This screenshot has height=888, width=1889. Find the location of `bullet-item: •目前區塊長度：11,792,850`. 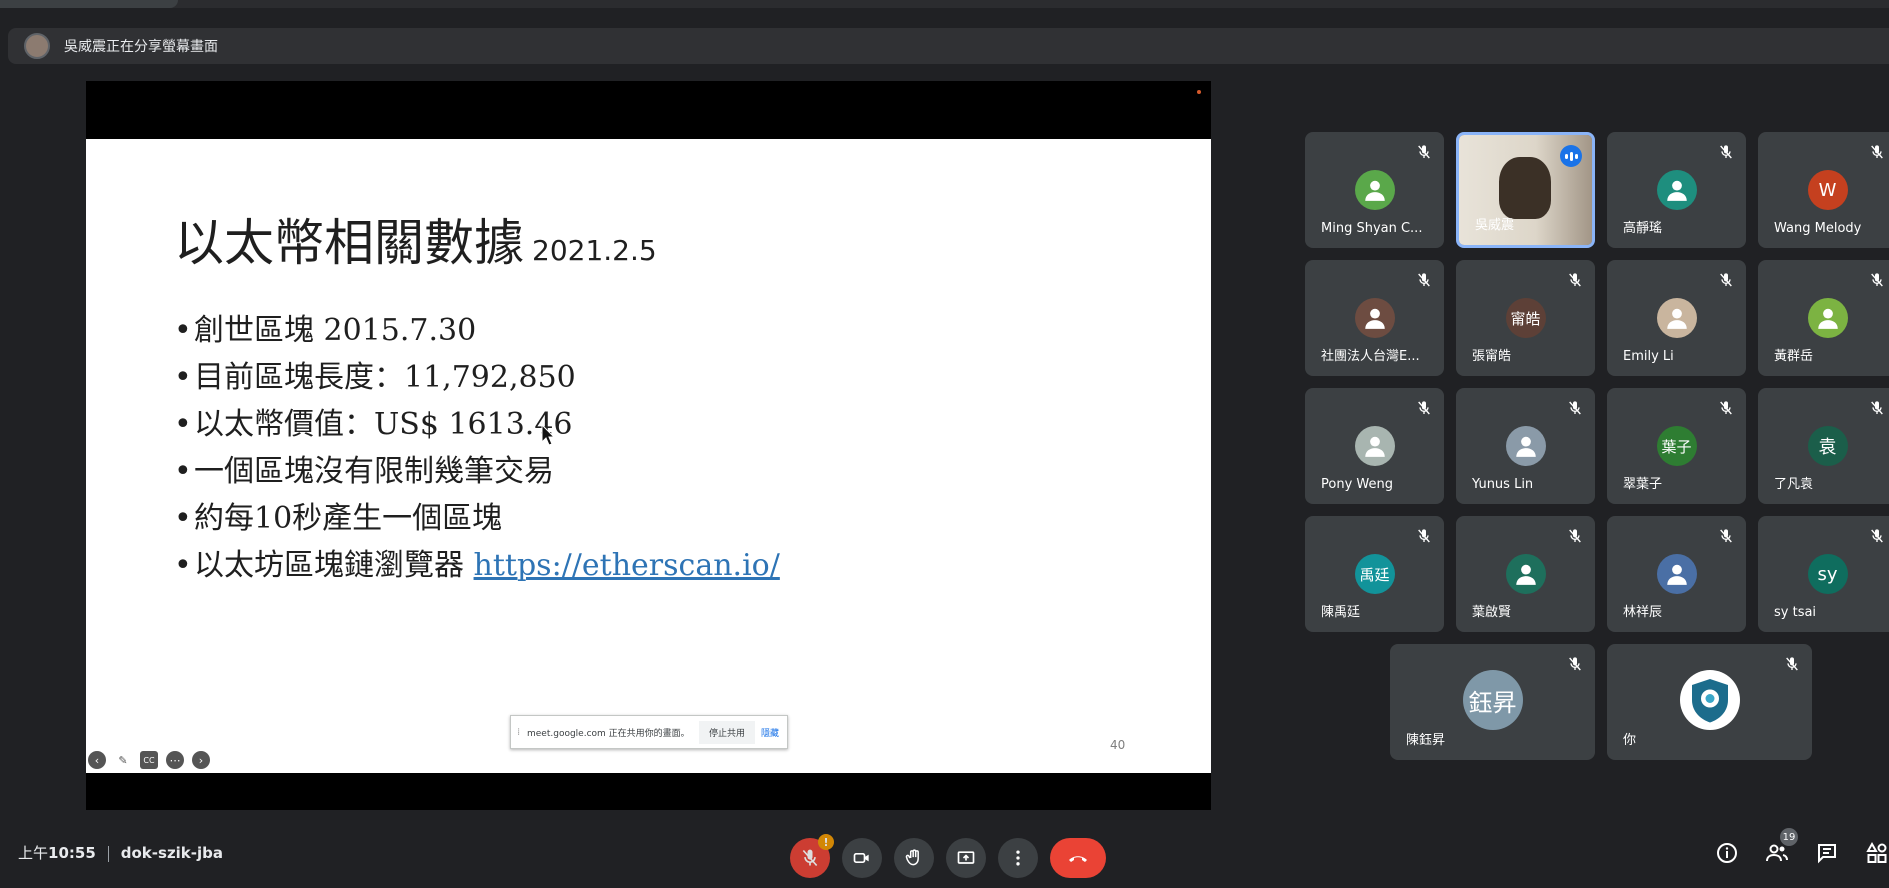

bullet-item: •目前區塊長度：11,792,850 is located at coordinates (375, 377).